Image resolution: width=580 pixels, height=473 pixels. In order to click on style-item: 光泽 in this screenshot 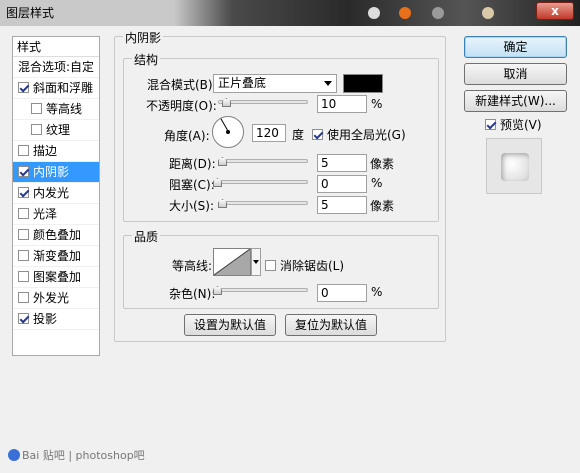, I will do `click(56, 214)`.